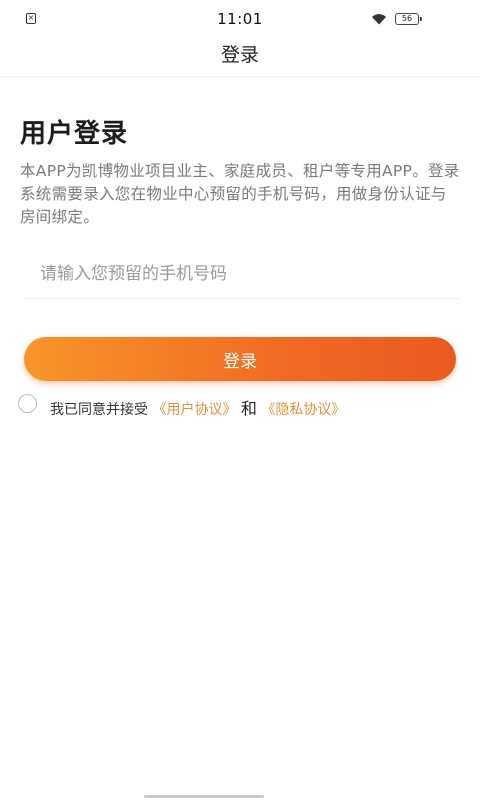 The image size is (480, 800). What do you see at coordinates (204, 796) in the screenshot?
I see `home-indicator` at bounding box center [204, 796].